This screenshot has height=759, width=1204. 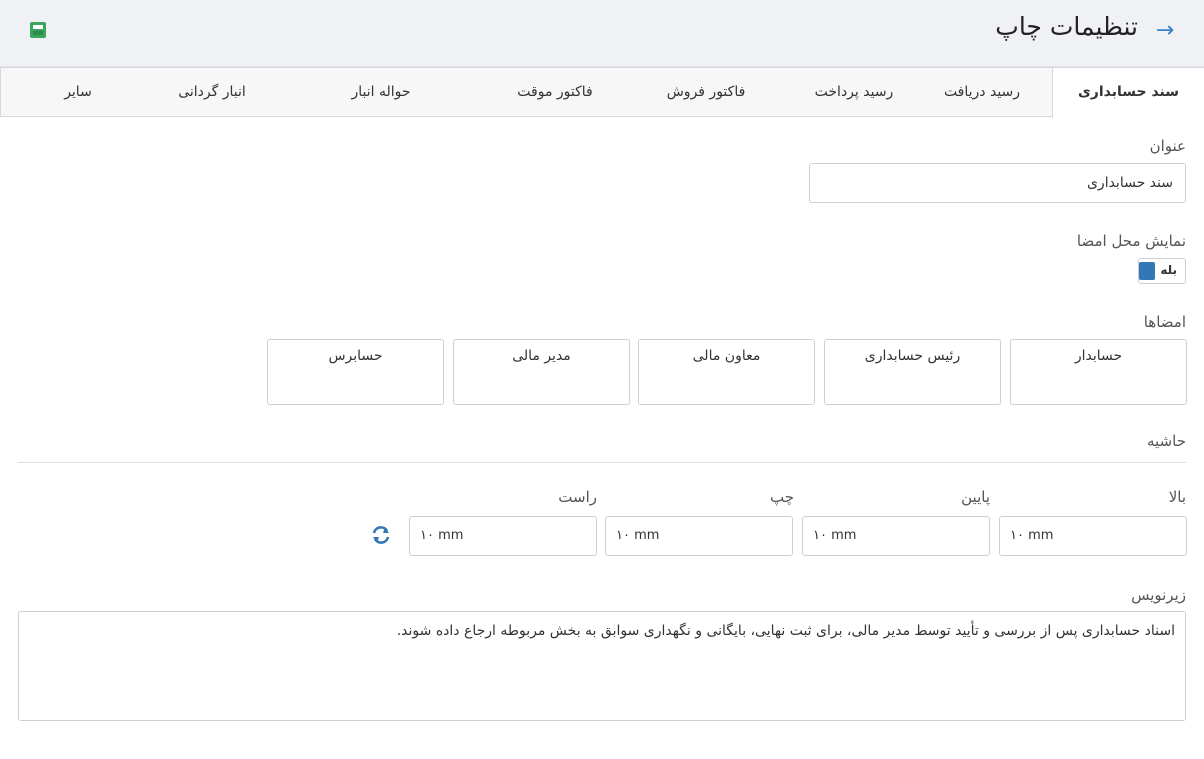 What do you see at coordinates (726, 372) in the screenshot?
I see `signature-finance-deputy: معاون مالی` at bounding box center [726, 372].